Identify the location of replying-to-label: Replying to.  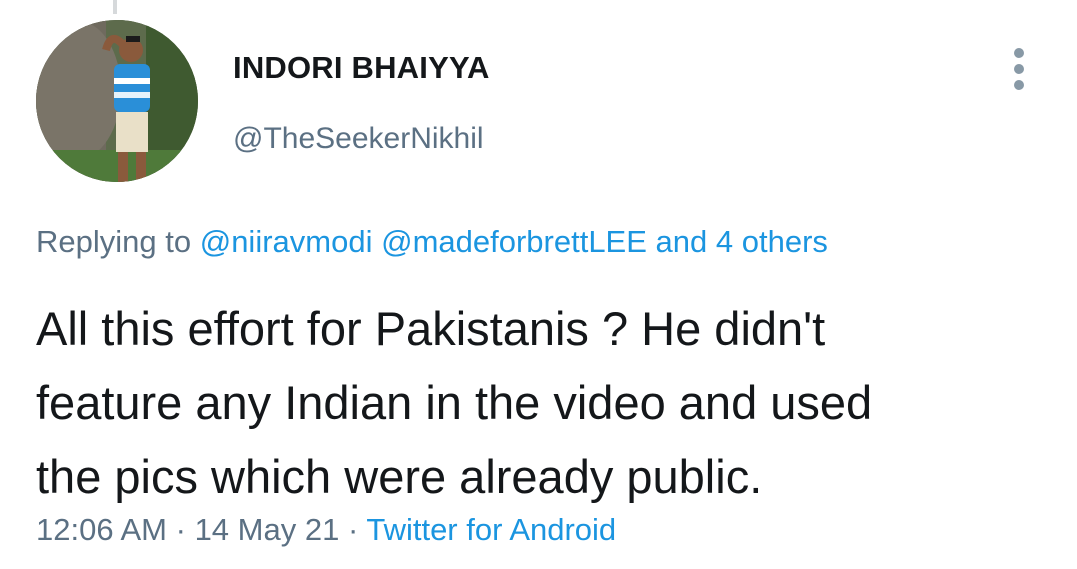
(114, 241).